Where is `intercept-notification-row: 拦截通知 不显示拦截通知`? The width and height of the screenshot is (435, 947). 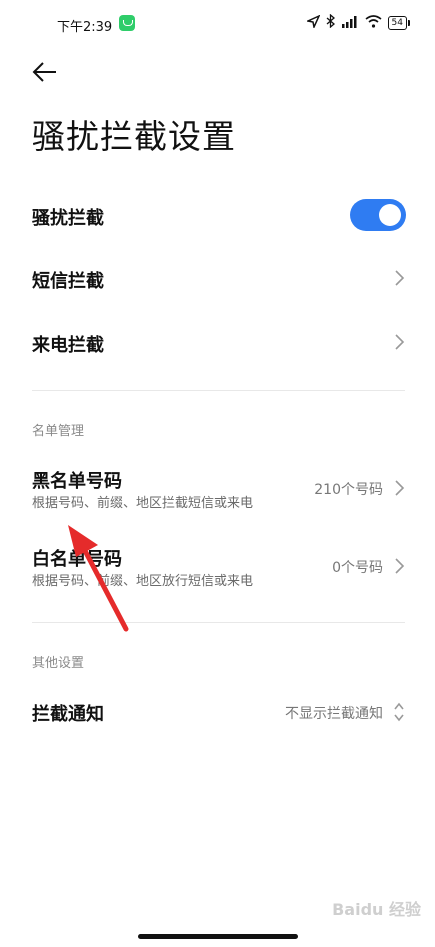 intercept-notification-row: 拦截通知 不显示拦截通知 is located at coordinates (217, 713).